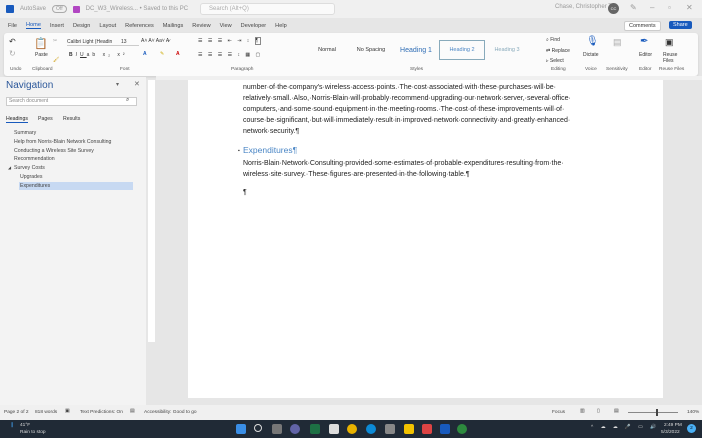  I want to click on notification-badge: 2, so click(691, 428).